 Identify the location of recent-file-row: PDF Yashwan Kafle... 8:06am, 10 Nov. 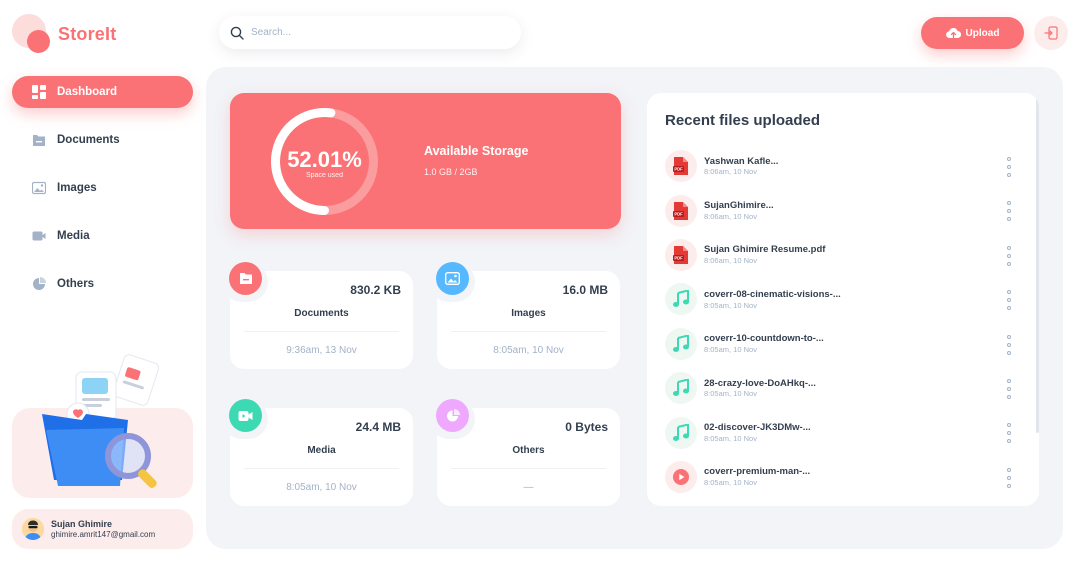
(843, 166).